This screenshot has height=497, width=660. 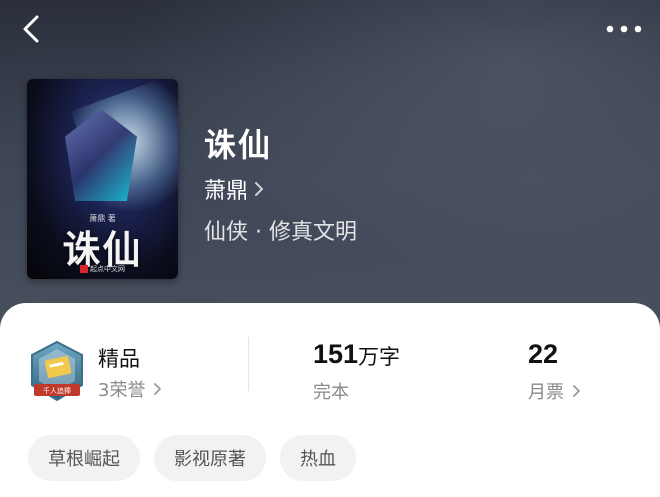 I want to click on more-options-button, so click(x=624, y=29).